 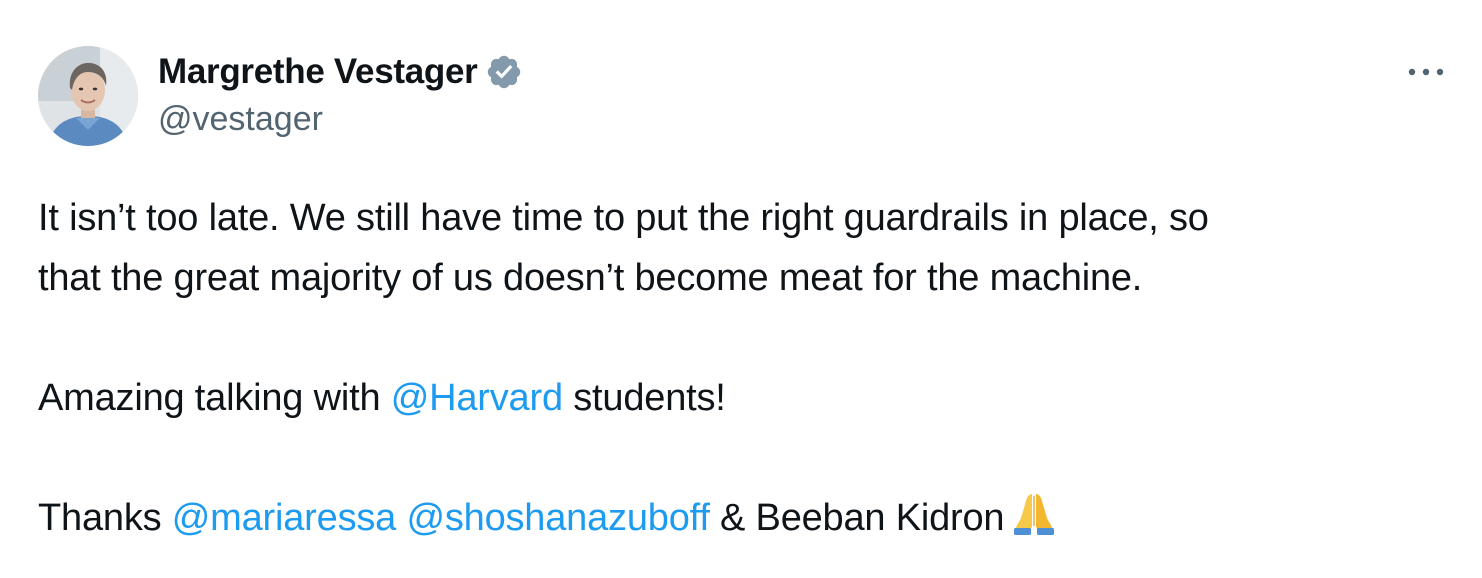 What do you see at coordinates (214, 398) in the screenshot?
I see `tweet-line-3-prefix: Amazing talking with` at bounding box center [214, 398].